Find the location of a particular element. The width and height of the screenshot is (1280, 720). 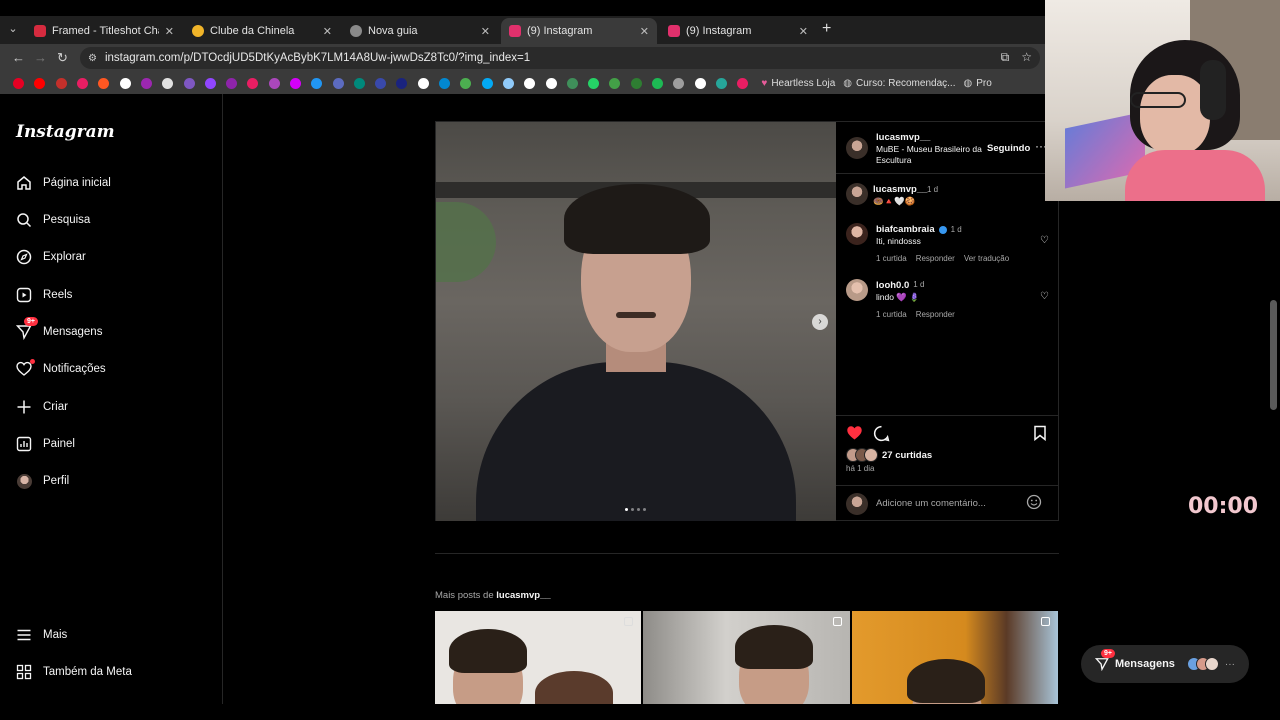

like-heart-filled-icon is located at coordinates (854, 434).